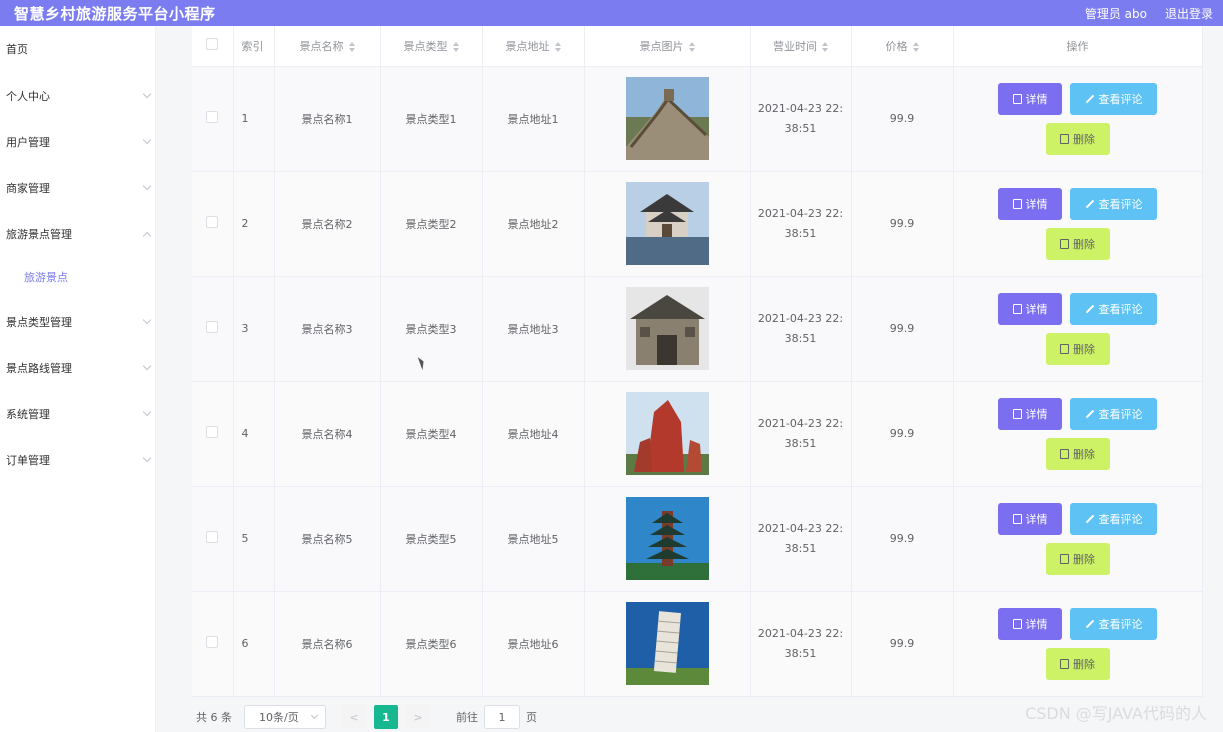  I want to click on cell-index: 5, so click(254, 539).